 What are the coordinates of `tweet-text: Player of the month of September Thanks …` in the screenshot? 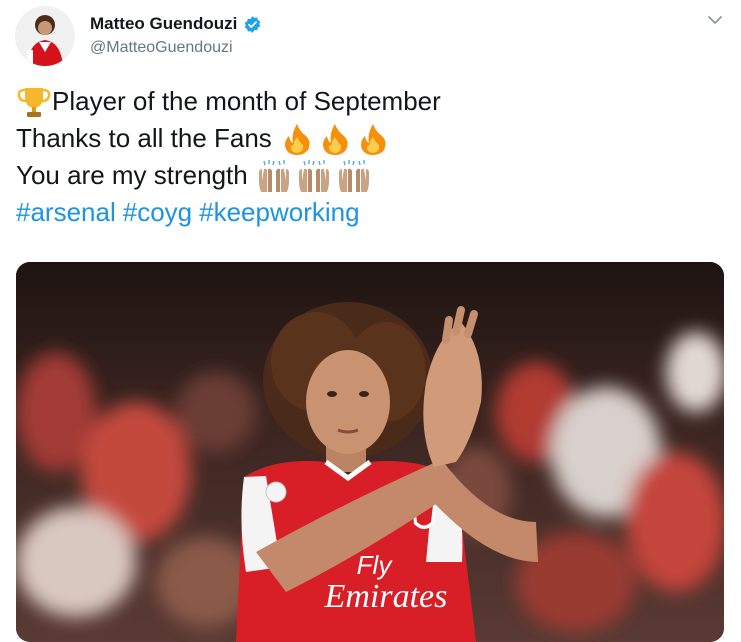 It's located at (228, 157).